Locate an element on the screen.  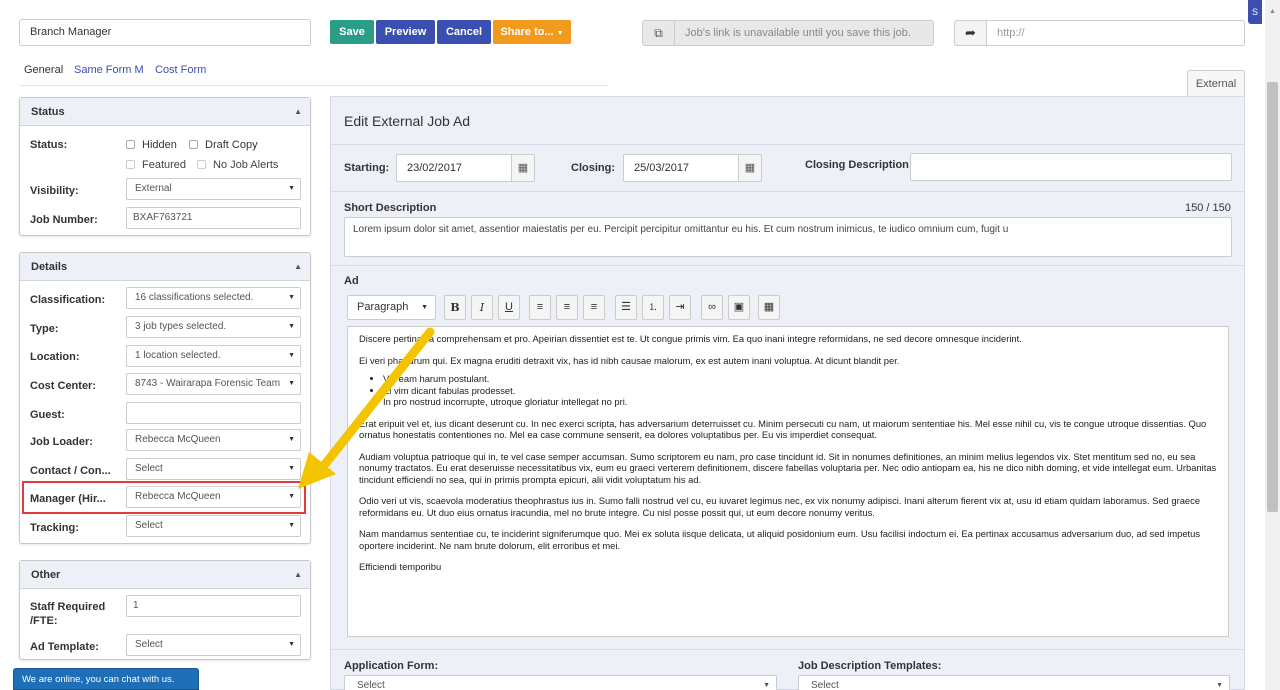
link-icon: ∞ is located at coordinates (712, 307).